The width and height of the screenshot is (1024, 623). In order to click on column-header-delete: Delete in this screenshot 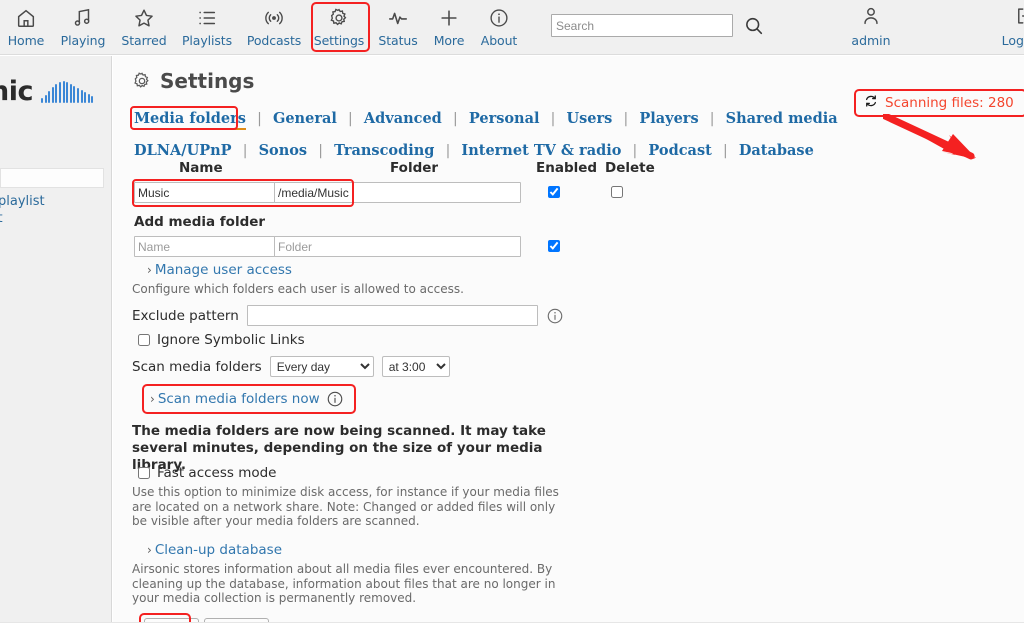, I will do `click(630, 168)`.